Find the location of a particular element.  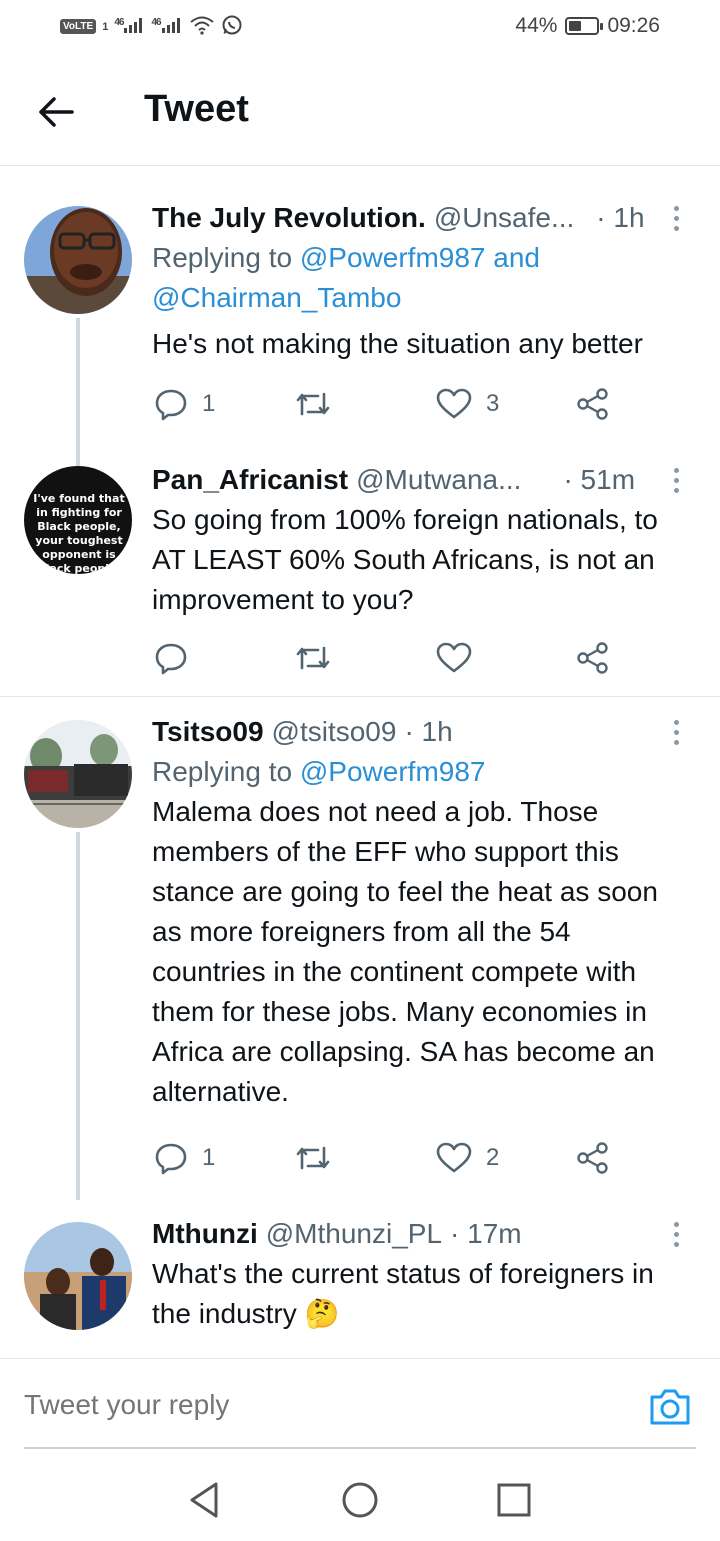

whatsapp-icon is located at coordinates (232, 26).